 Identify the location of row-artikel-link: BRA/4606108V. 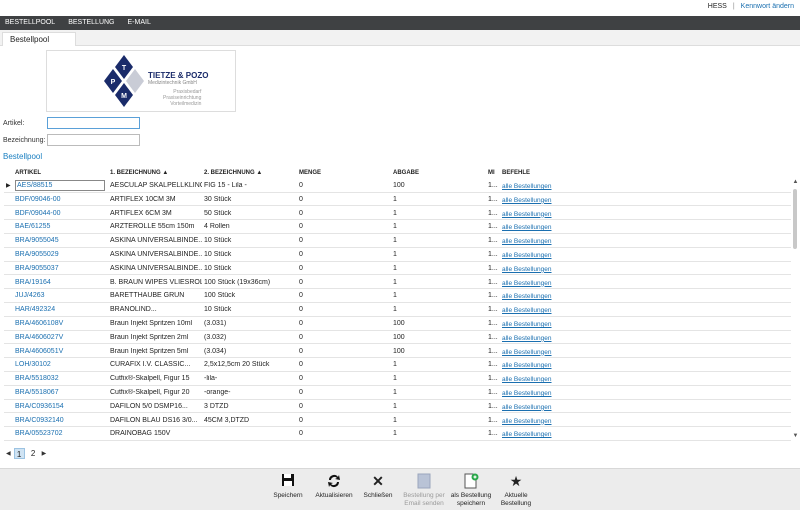
(60, 323).